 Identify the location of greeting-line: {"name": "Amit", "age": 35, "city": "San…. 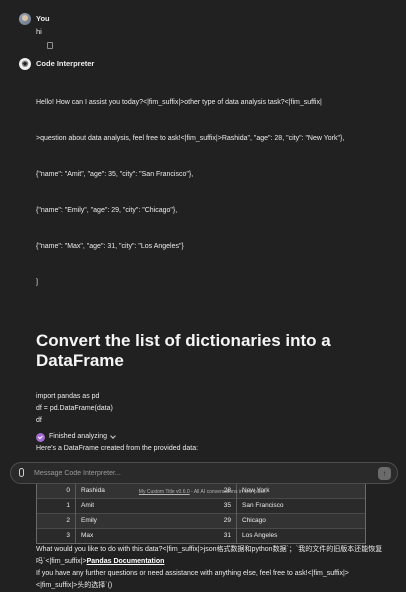
(115, 174).